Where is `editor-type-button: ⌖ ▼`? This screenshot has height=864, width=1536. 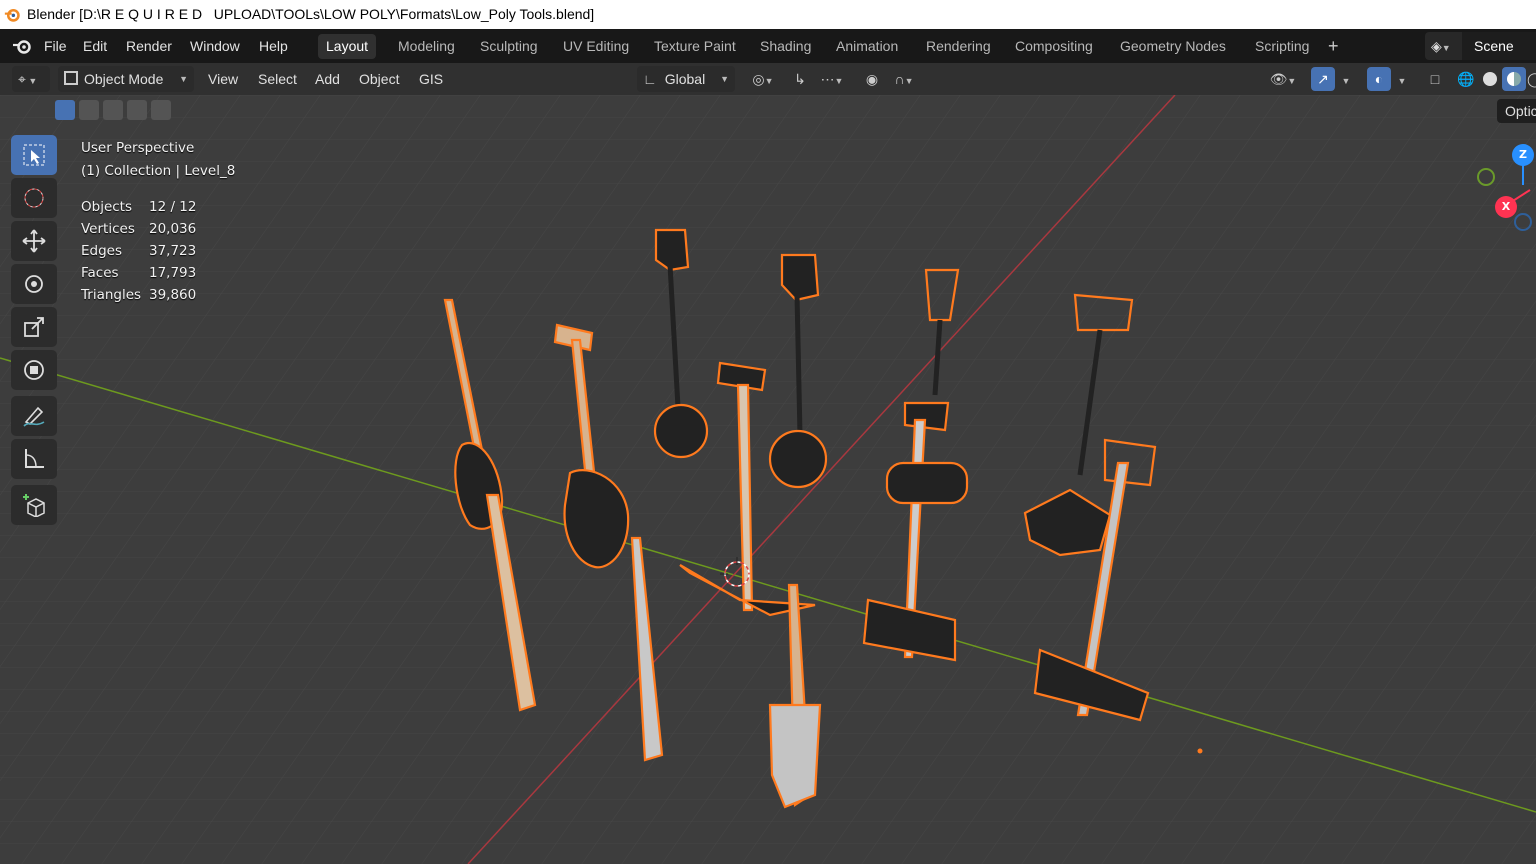
editor-type-button: ⌖ ▼ is located at coordinates (31, 79).